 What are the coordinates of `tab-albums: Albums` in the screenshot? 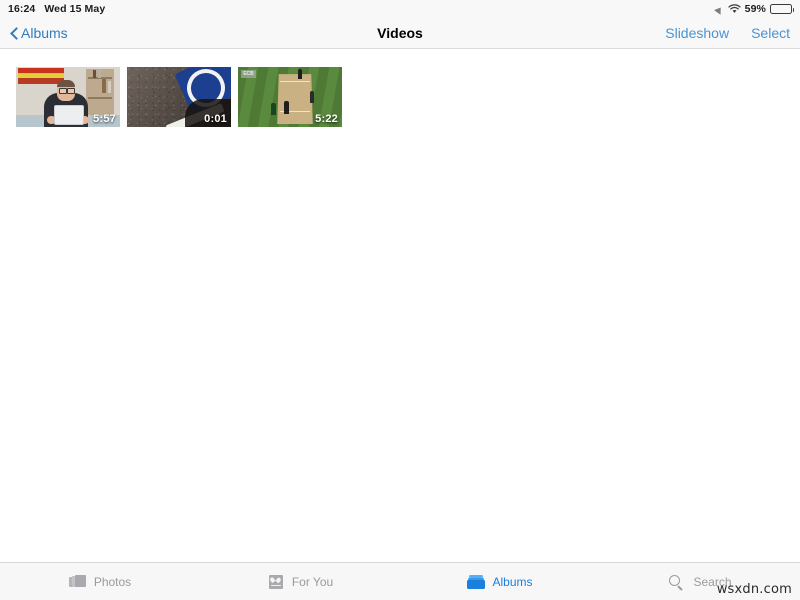 It's located at (500, 582).